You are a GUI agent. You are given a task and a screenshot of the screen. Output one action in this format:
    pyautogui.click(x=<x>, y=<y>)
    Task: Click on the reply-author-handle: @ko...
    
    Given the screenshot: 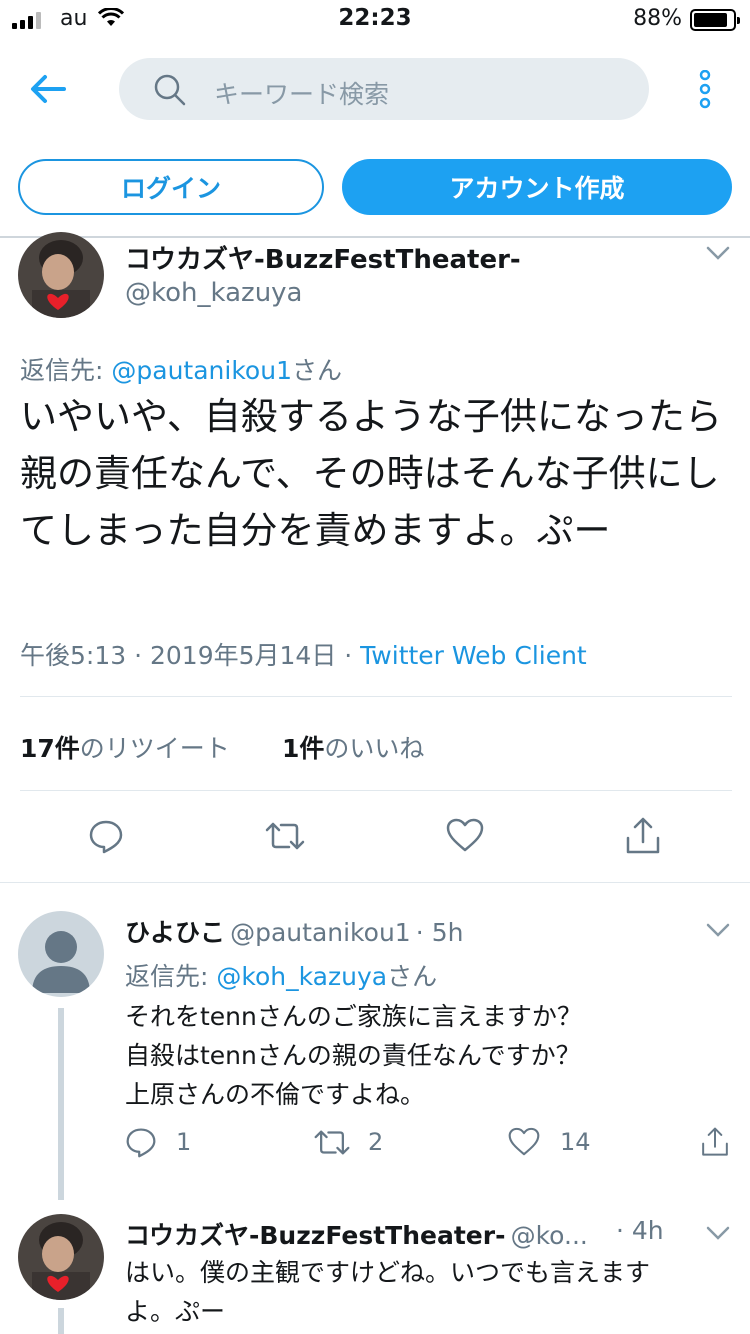 What is the action you would take?
    pyautogui.click(x=549, y=1235)
    